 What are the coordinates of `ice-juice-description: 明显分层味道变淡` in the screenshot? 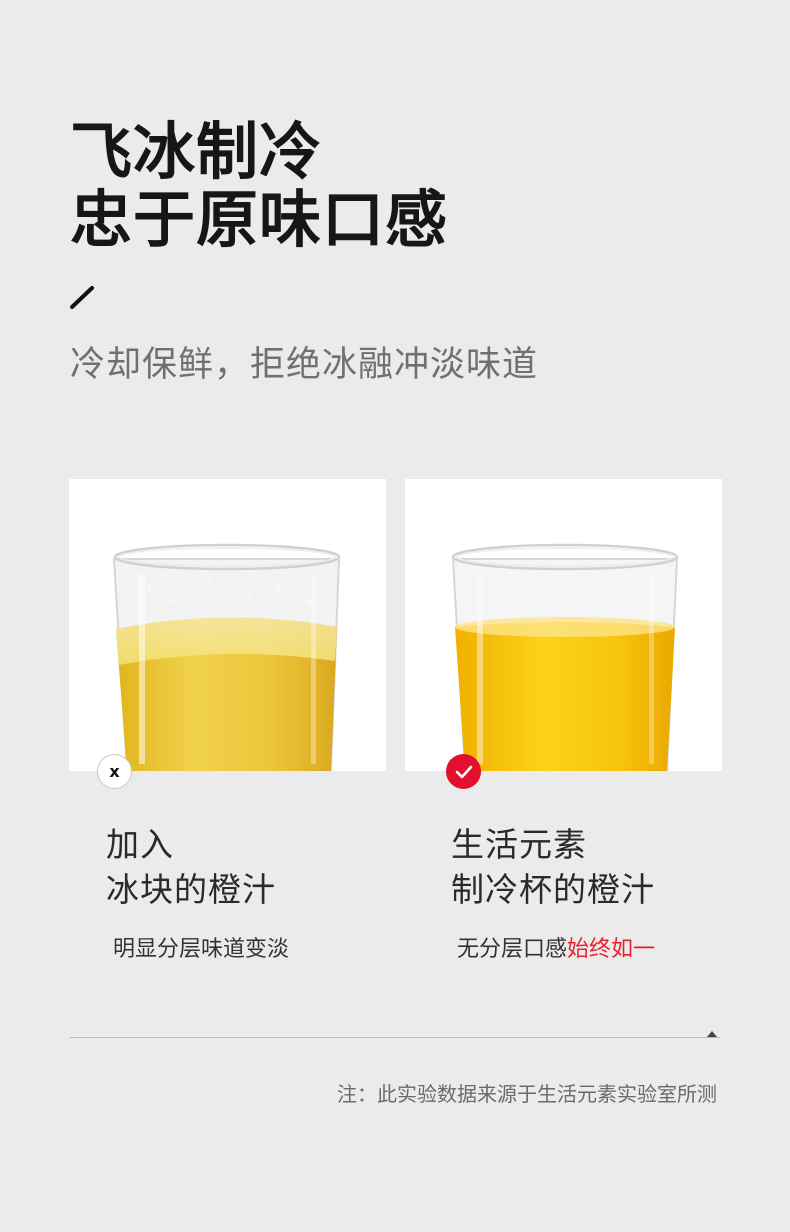 It's located at (201, 949).